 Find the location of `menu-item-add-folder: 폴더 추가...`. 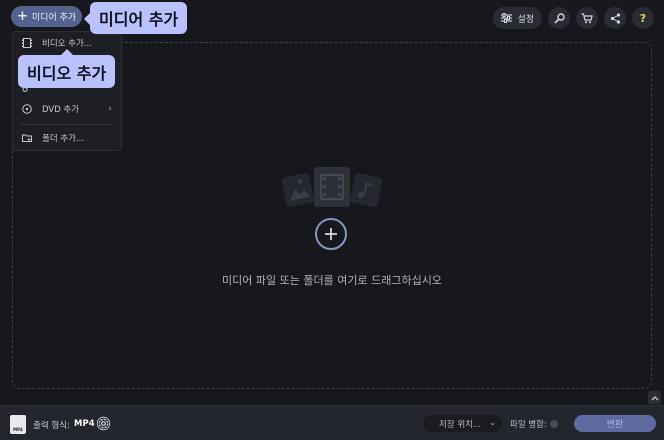

menu-item-add-folder: 폴더 추가... is located at coordinates (67, 138).